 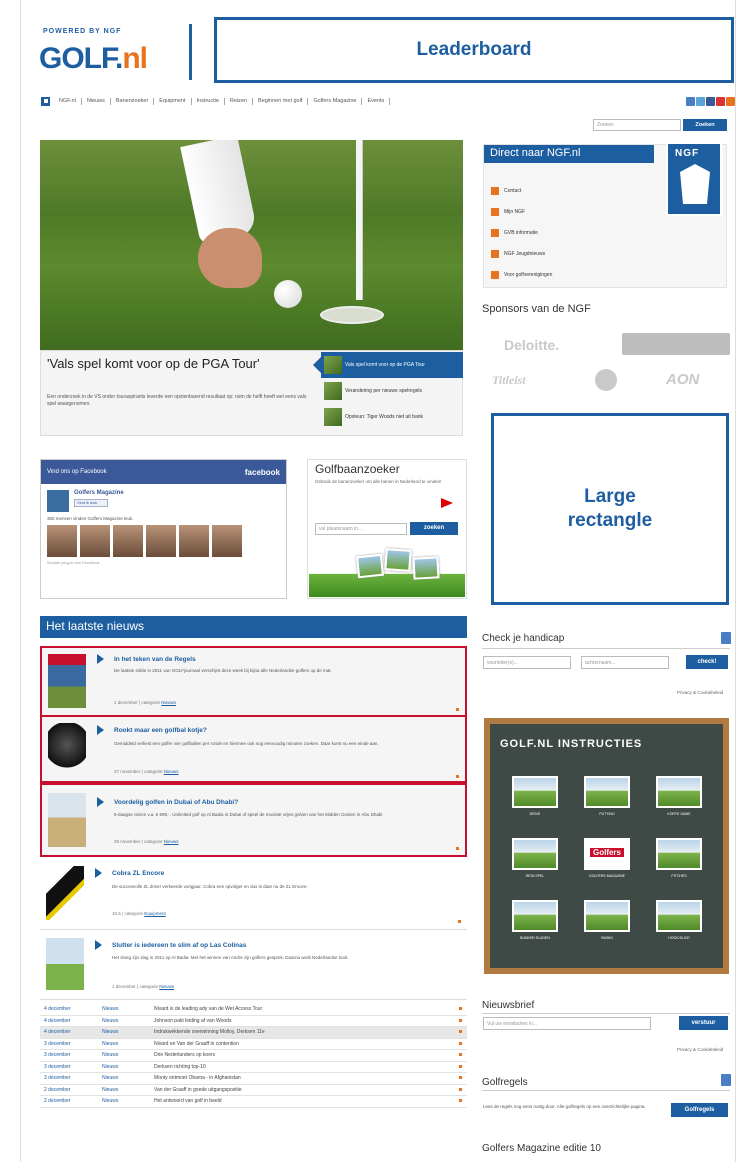 I want to click on facebook-page-avatar, so click(x=58, y=501).